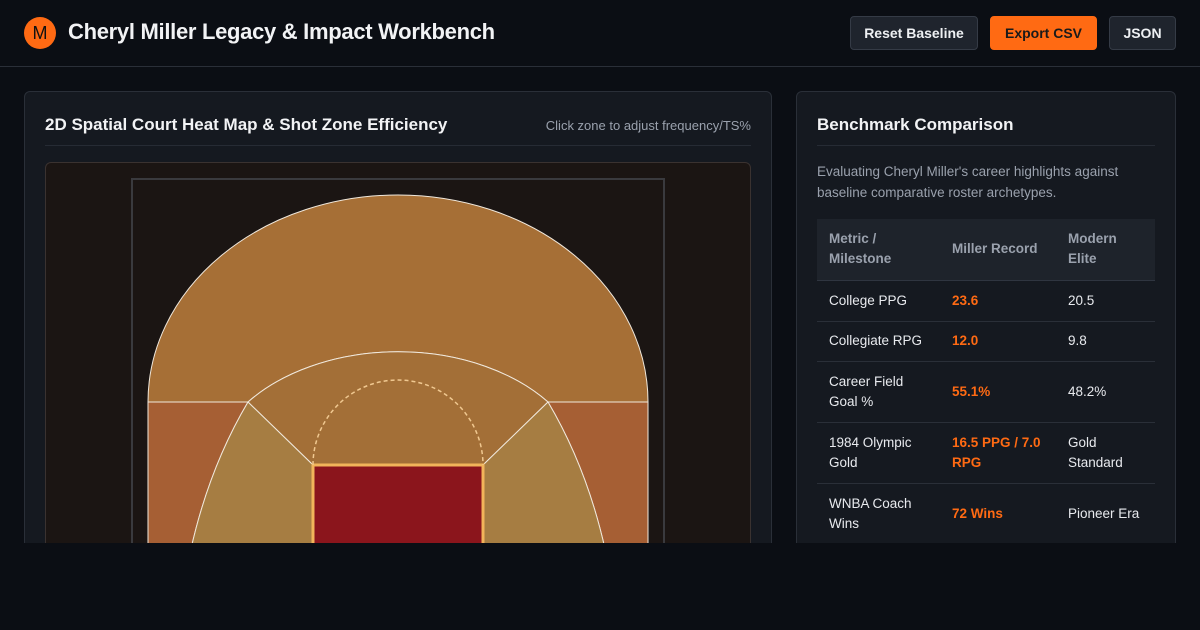  I want to click on elite-value-cell: 48.2%, so click(1105, 392).